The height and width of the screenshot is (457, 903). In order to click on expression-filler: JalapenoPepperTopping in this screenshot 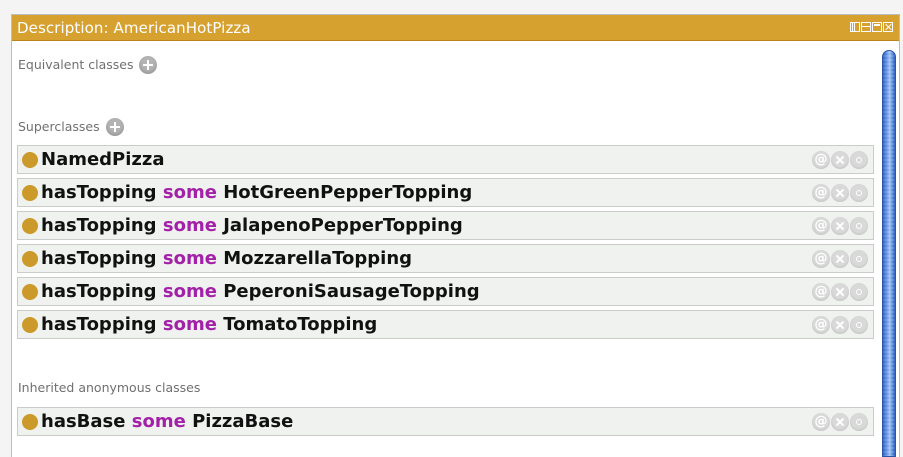, I will do `click(343, 225)`.